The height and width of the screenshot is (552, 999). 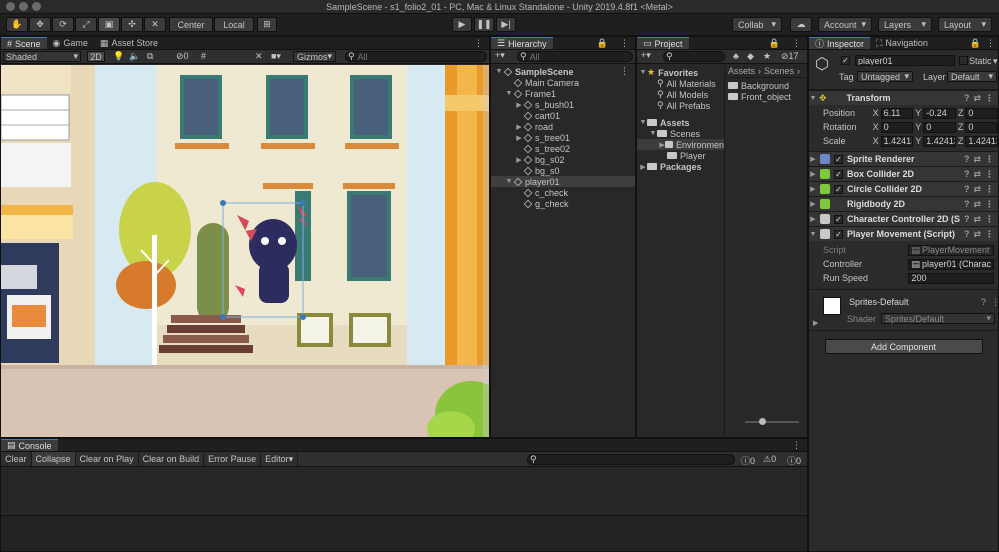 What do you see at coordinates (995, 61) in the screenshot?
I see `chevron-down-icon: ▾` at bounding box center [995, 61].